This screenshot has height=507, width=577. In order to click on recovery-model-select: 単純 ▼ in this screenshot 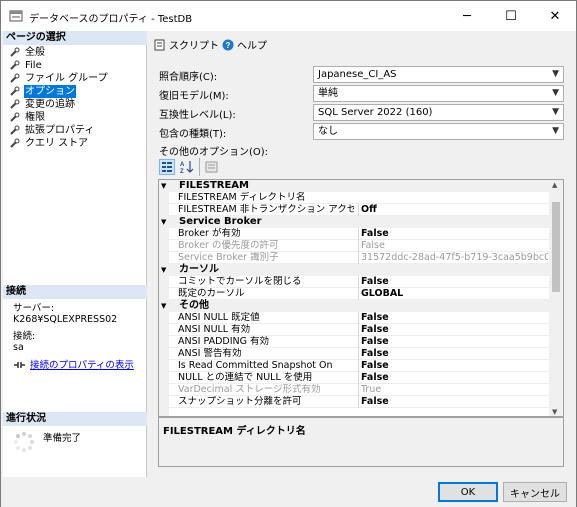, I will do `click(438, 93)`.